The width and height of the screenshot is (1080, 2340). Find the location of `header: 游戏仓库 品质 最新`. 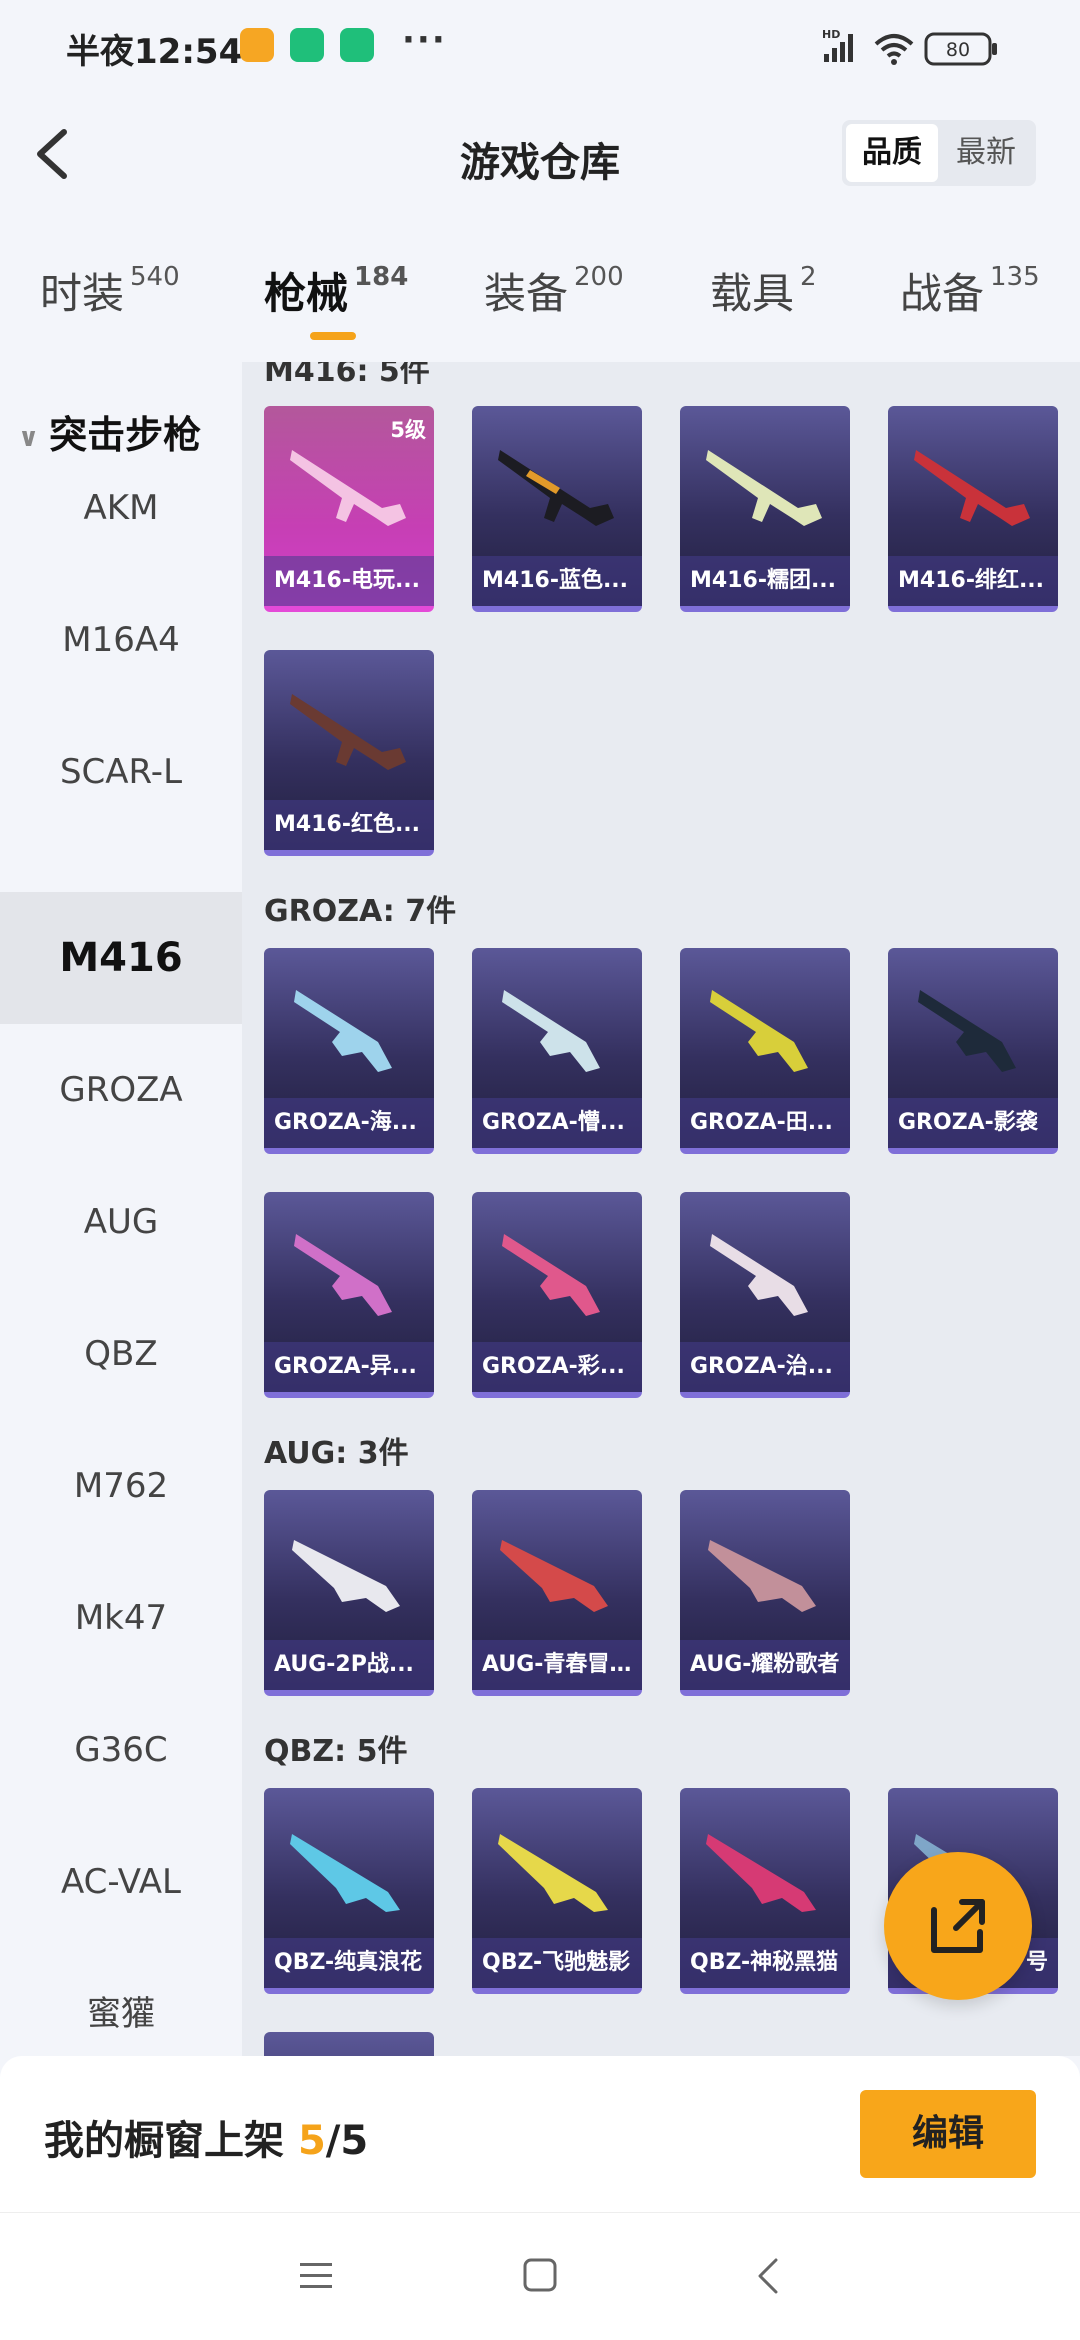

header: 游戏仓库 品质 最新 is located at coordinates (540, 154).